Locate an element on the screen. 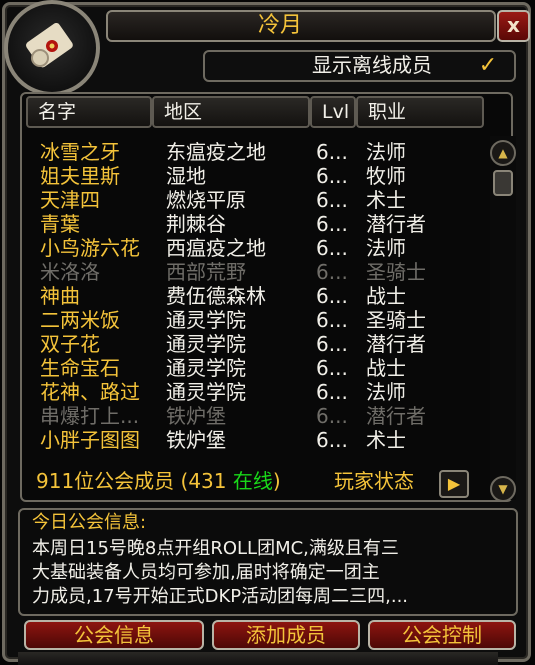  window-title: 冷月 is located at coordinates (279, 25).